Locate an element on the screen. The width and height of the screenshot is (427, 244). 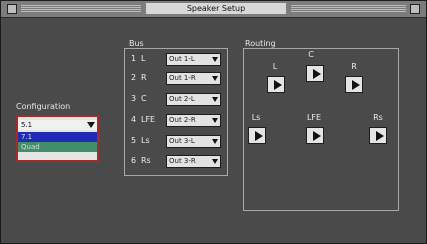
channel-assign-select: Out 1-L is located at coordinates (193, 59).